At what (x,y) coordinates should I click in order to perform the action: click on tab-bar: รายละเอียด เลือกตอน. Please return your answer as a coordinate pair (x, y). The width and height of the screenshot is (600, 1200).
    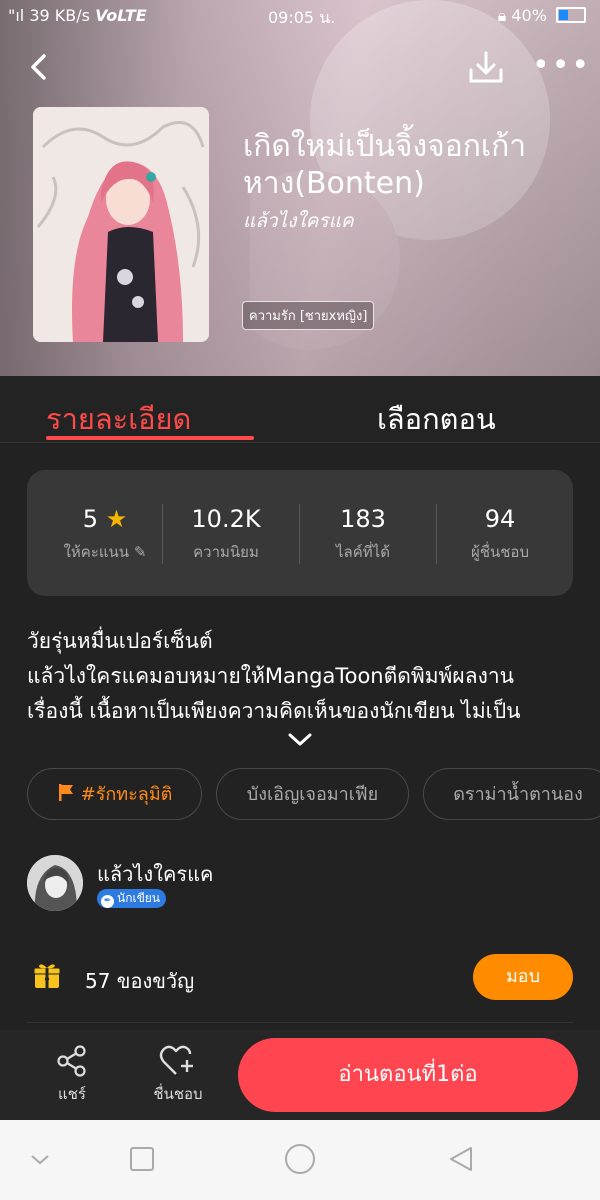
    Looking at the image, I should click on (300, 409).